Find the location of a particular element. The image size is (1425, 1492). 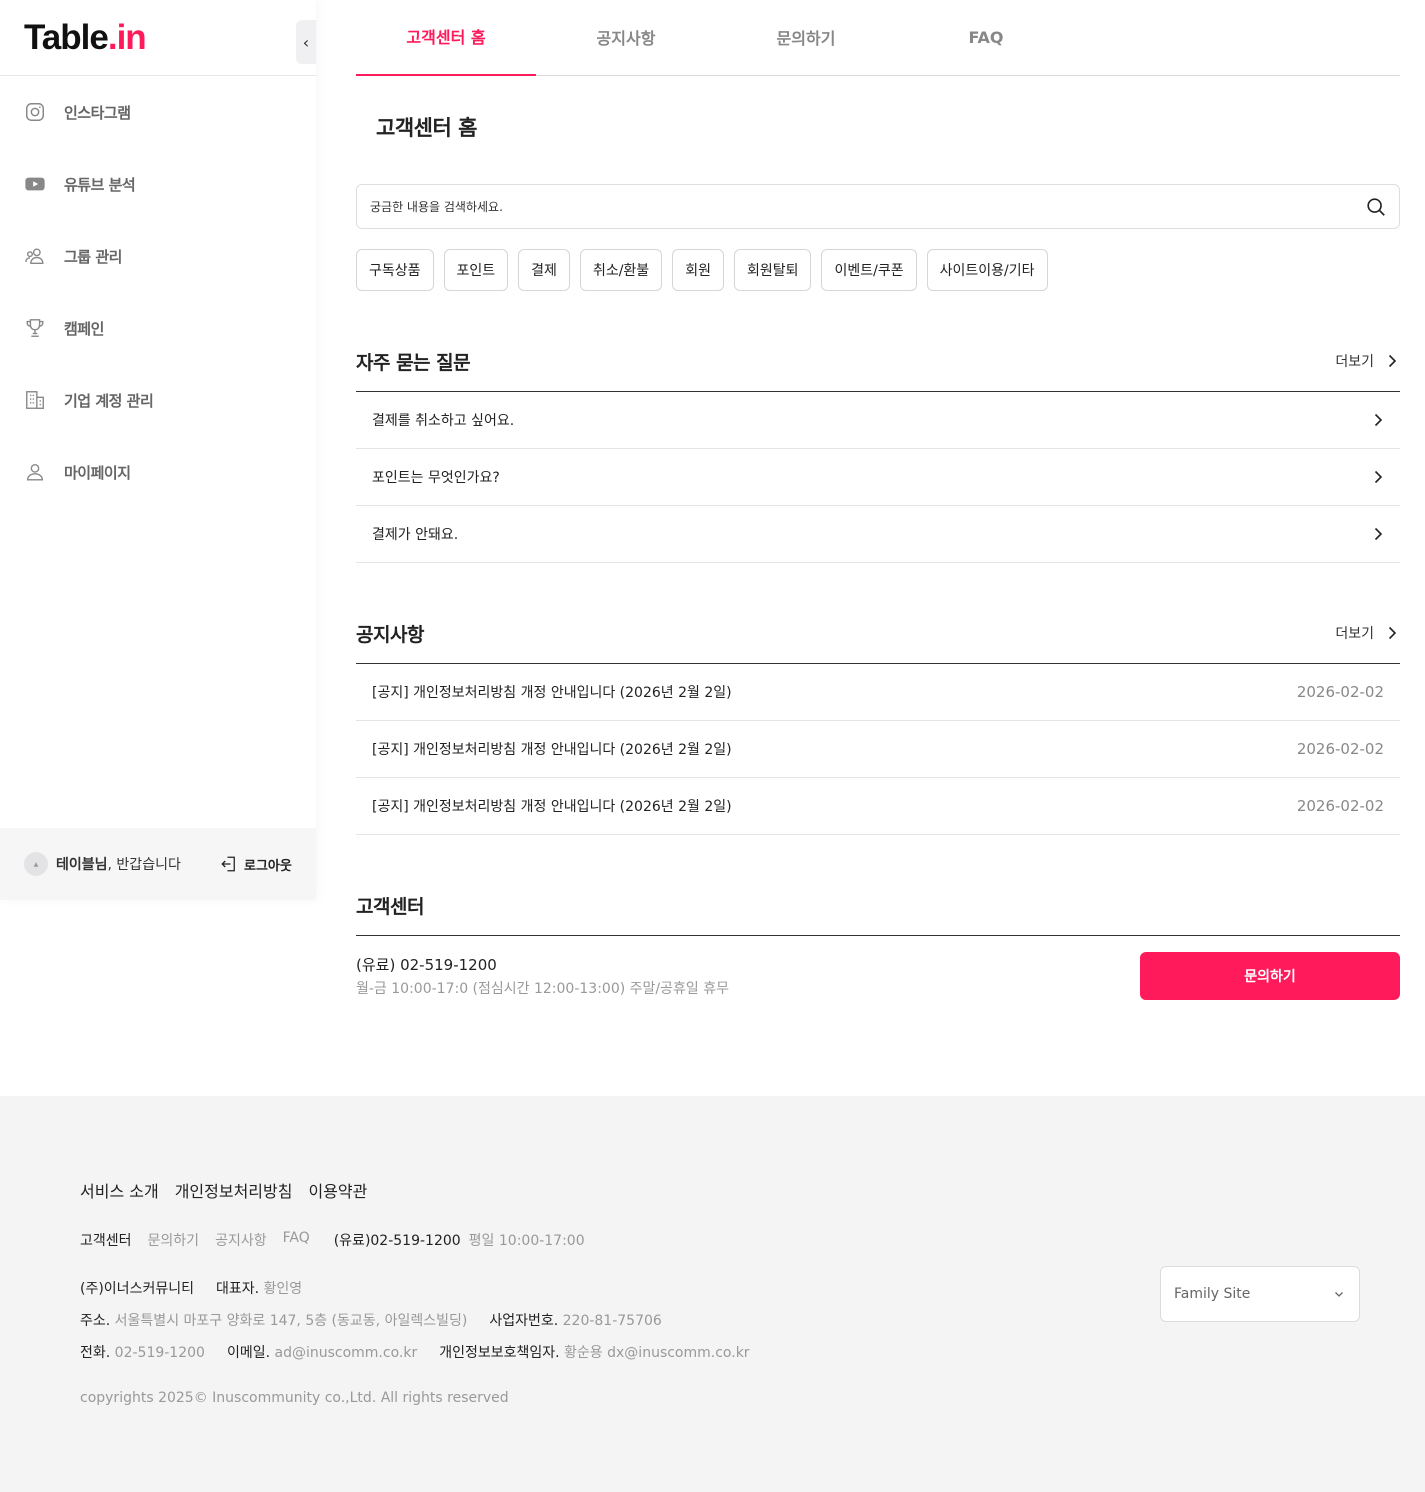

sidebar-item-label: 인스타그램 is located at coordinates (97, 112).